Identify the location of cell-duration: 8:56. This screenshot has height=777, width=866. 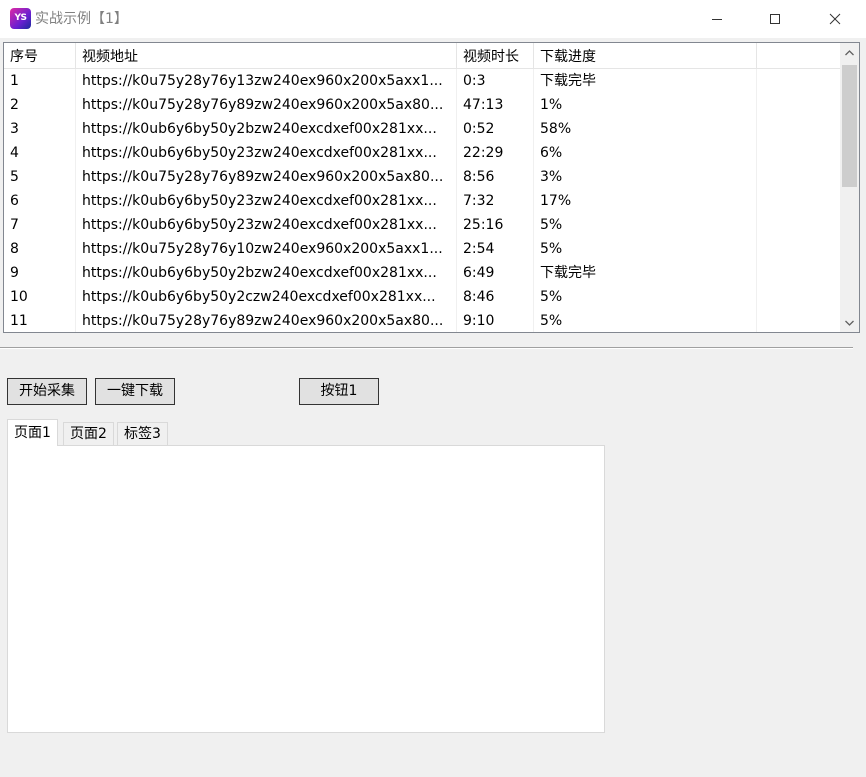
(495, 177).